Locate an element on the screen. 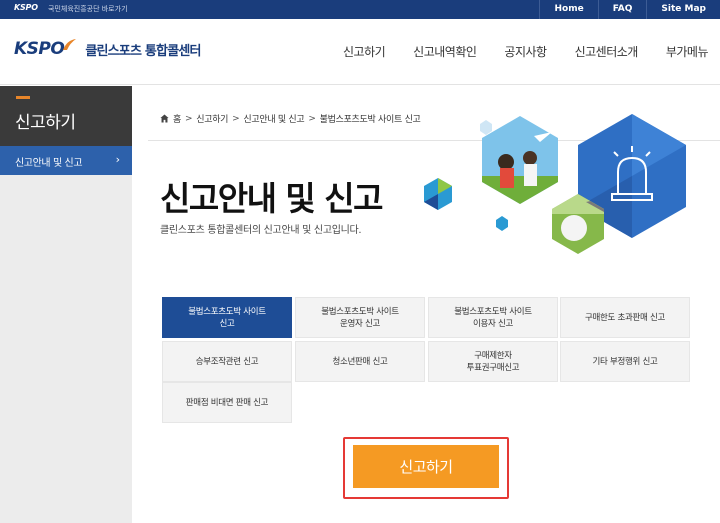 The image size is (720, 523). utility-links: Home FAQ Site Map is located at coordinates (629, 9).